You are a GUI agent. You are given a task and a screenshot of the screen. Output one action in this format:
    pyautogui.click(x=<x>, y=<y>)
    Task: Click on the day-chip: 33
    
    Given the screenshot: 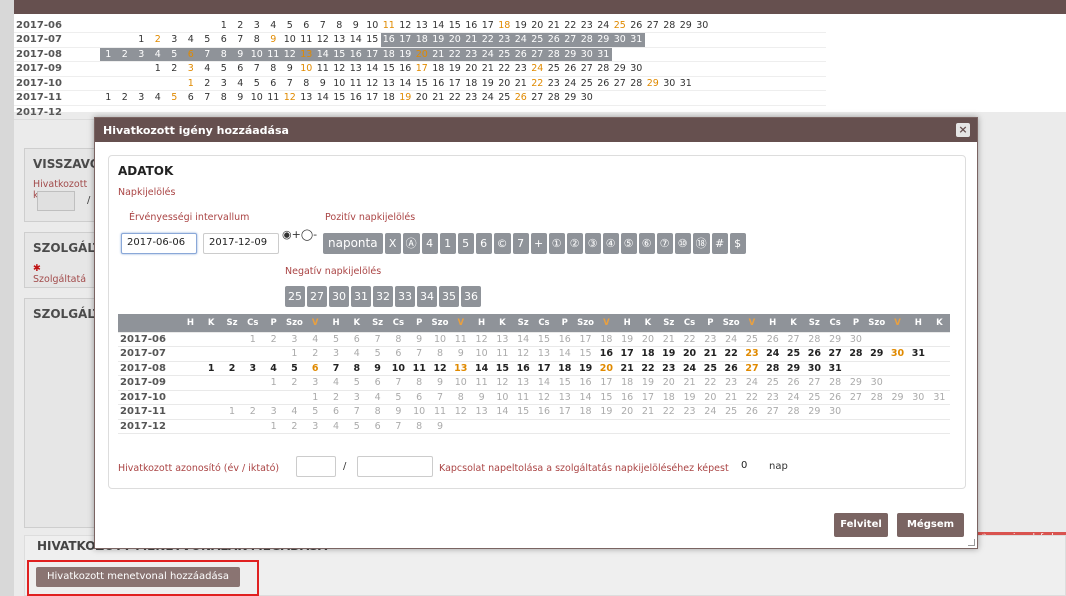 What is the action you would take?
    pyautogui.click(x=405, y=296)
    